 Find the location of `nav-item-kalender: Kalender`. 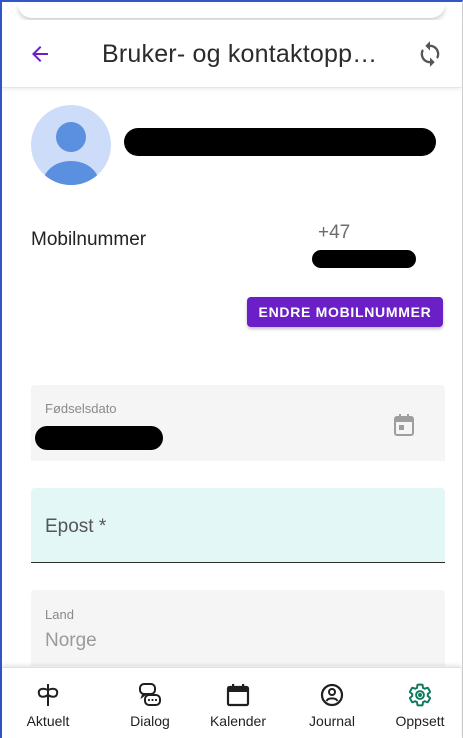

nav-item-kalender: Kalender is located at coordinates (238, 703).